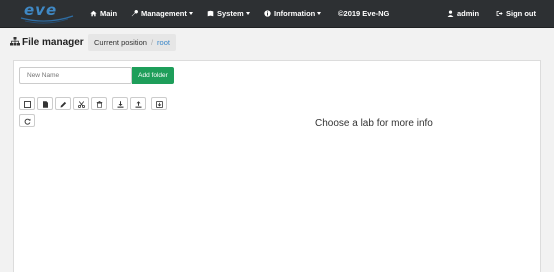  I want to click on refresh-button, so click(27, 120).